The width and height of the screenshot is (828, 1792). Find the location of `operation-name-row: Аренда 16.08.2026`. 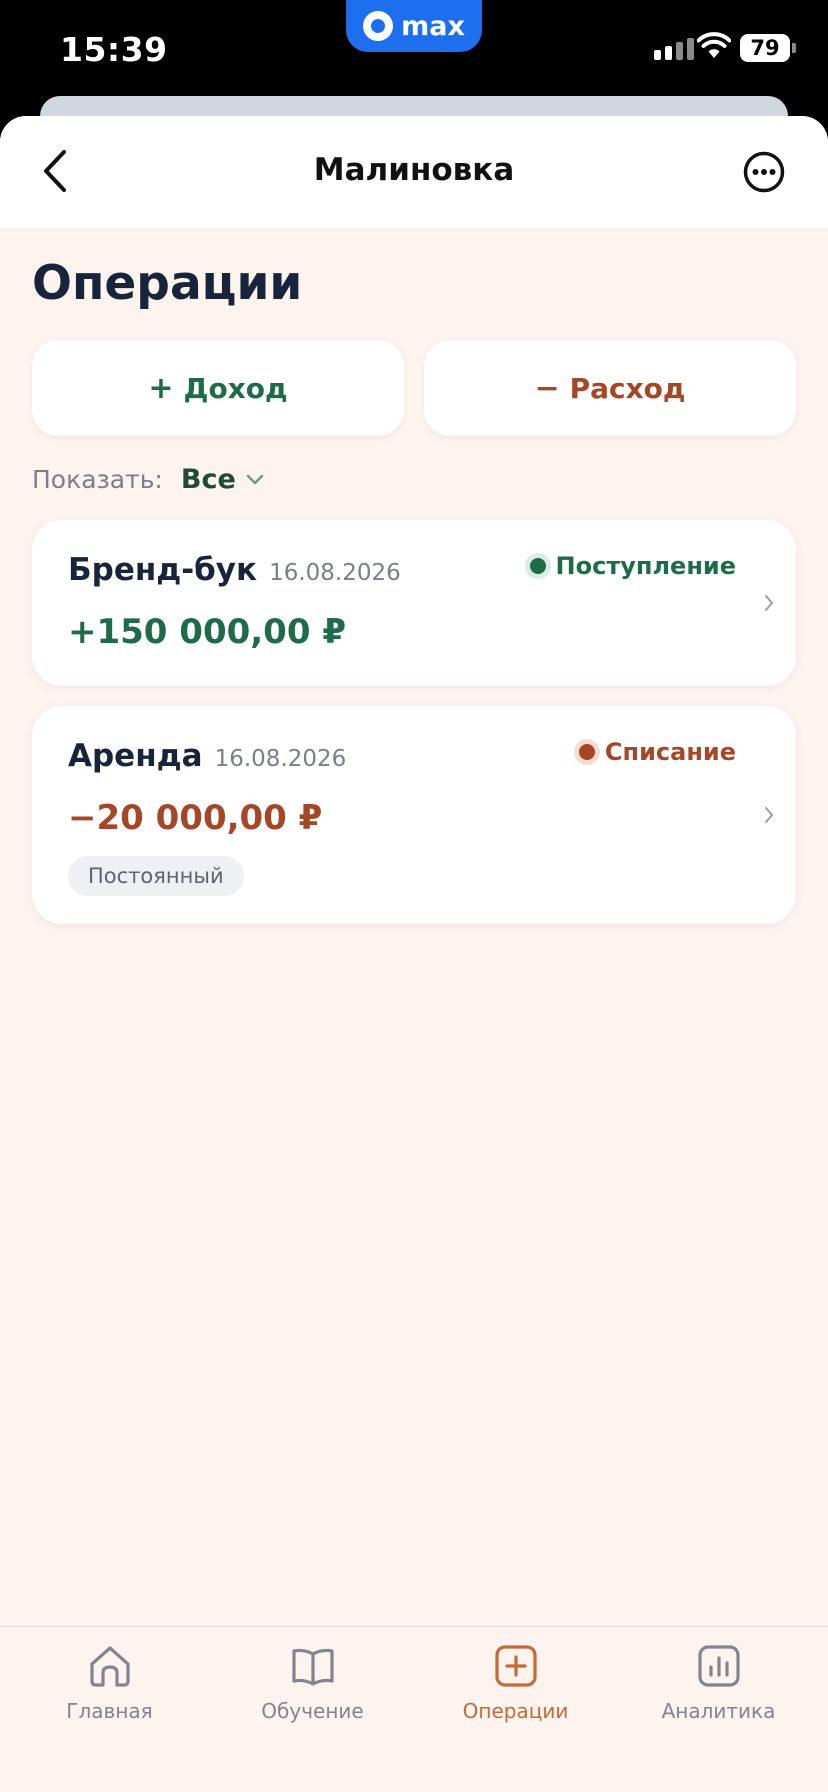

operation-name-row: Аренда 16.08.2026 is located at coordinates (207, 756).